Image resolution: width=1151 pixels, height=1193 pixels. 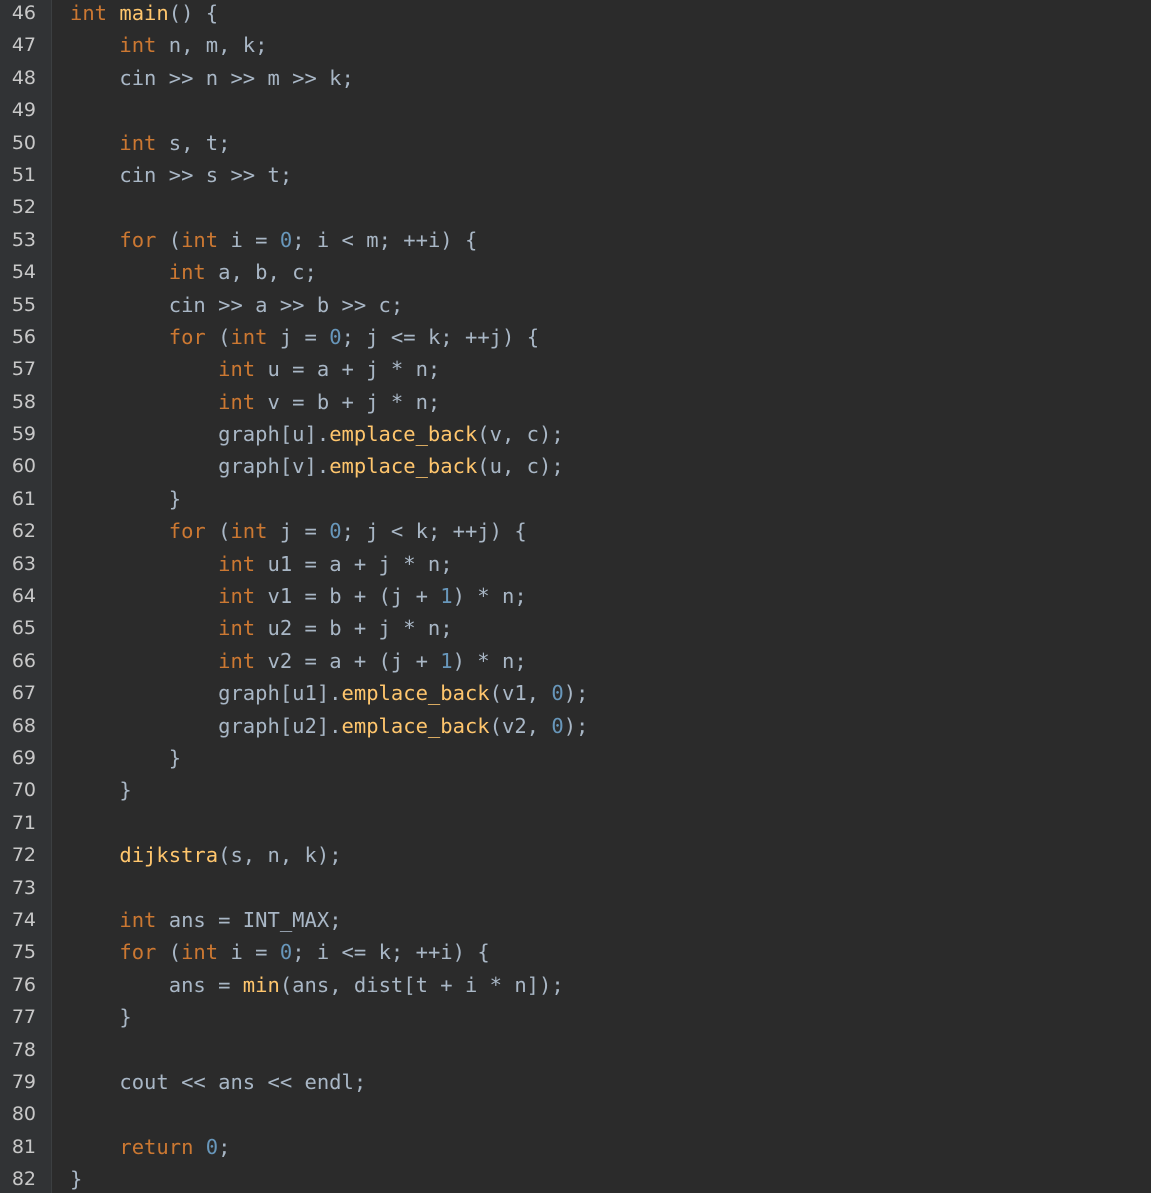 I want to click on code-line: 59 graph[u].emplace_back(v, c);, so click(x=575, y=434).